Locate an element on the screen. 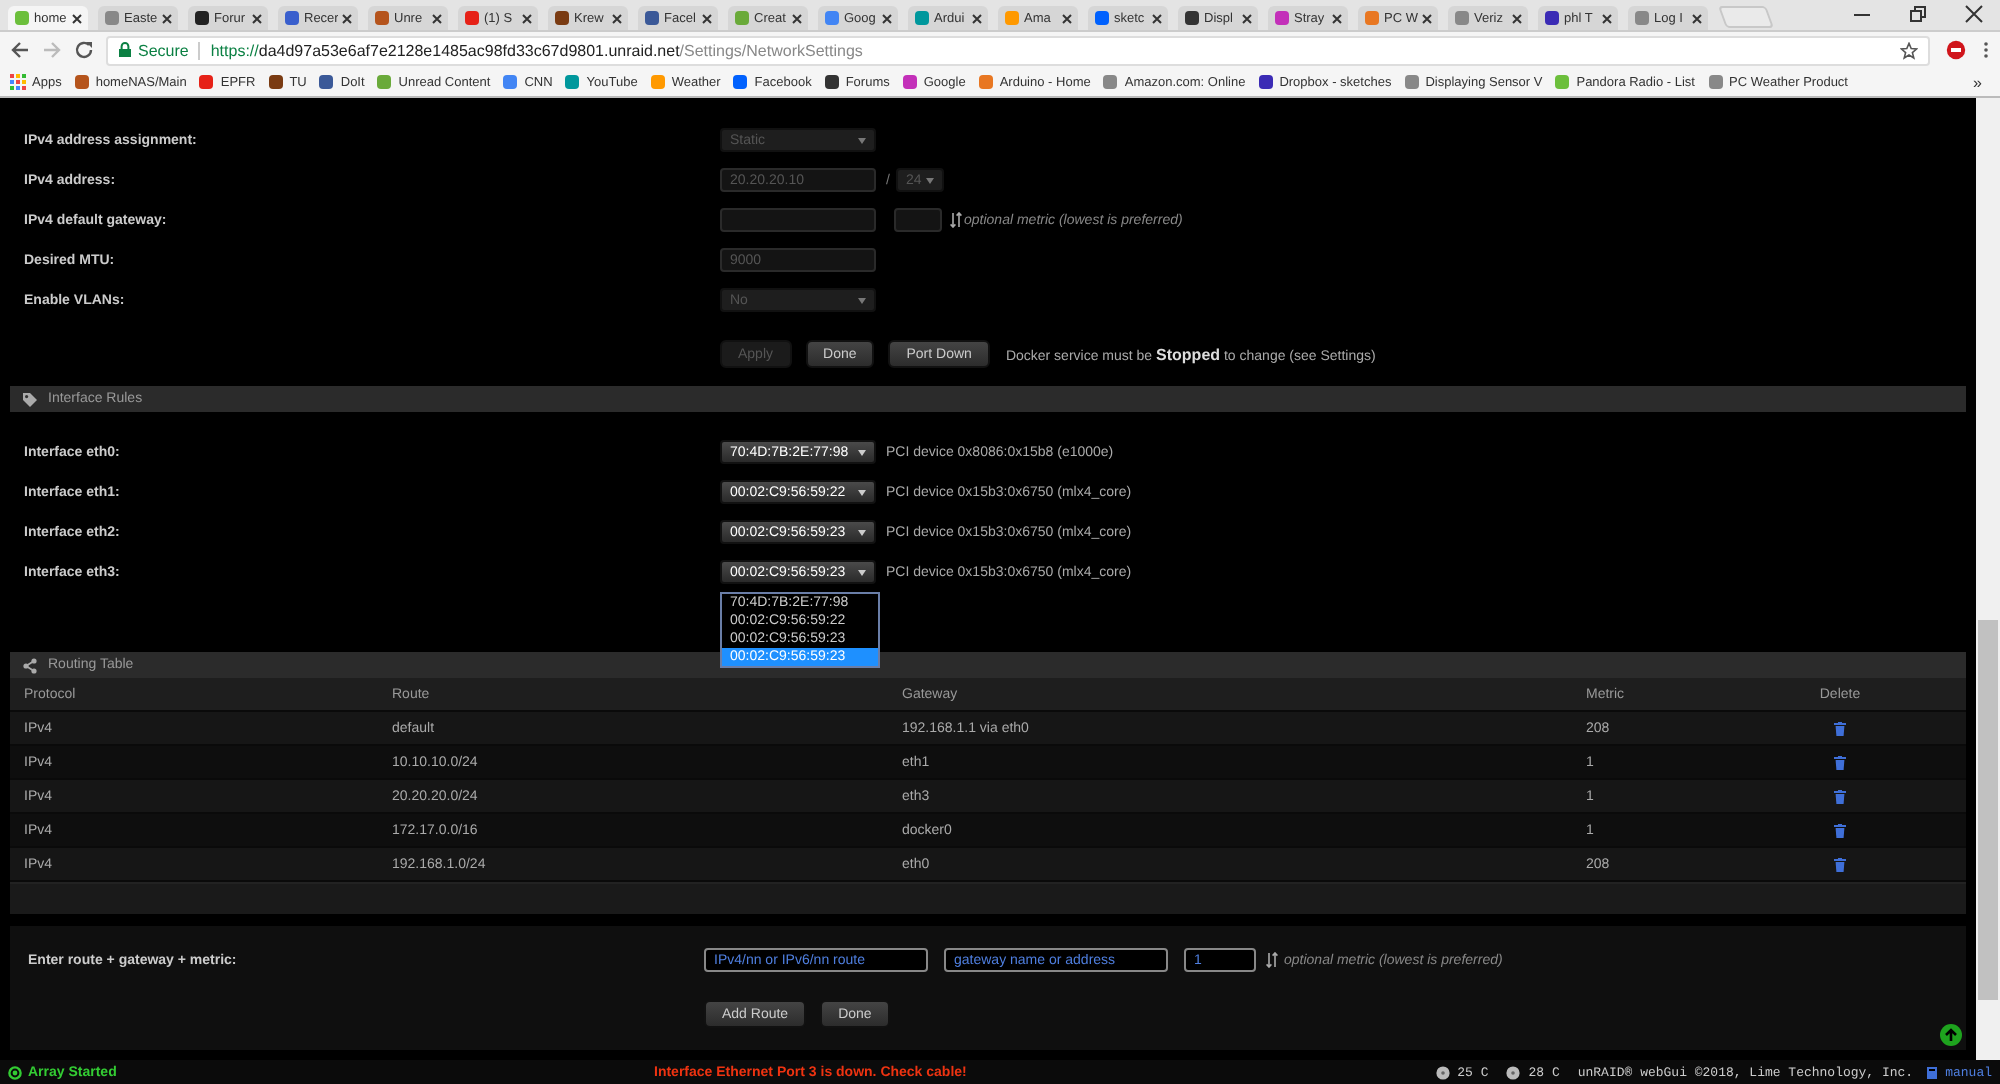  status-icon is located at coordinates (15, 1072).